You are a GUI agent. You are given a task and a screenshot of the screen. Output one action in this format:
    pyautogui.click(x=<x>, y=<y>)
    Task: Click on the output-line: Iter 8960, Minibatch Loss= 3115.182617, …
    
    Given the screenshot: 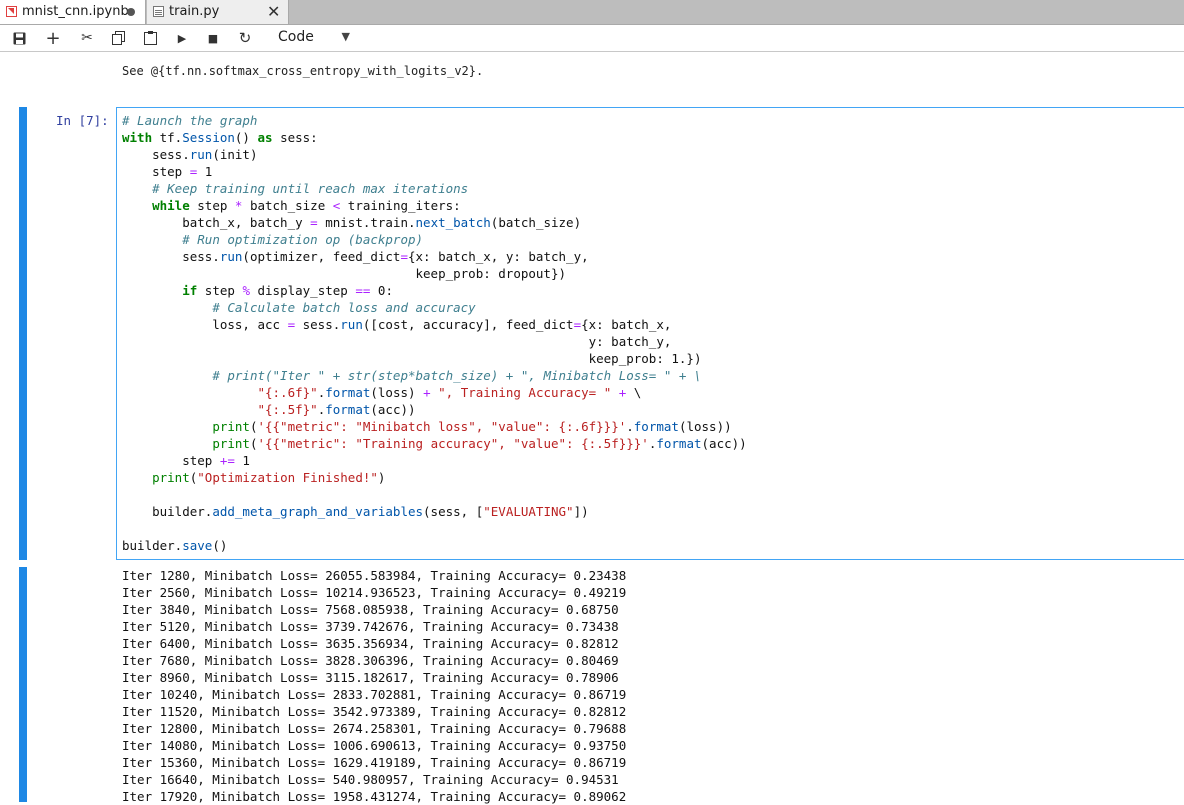 What is the action you would take?
    pyautogui.click(x=370, y=677)
    